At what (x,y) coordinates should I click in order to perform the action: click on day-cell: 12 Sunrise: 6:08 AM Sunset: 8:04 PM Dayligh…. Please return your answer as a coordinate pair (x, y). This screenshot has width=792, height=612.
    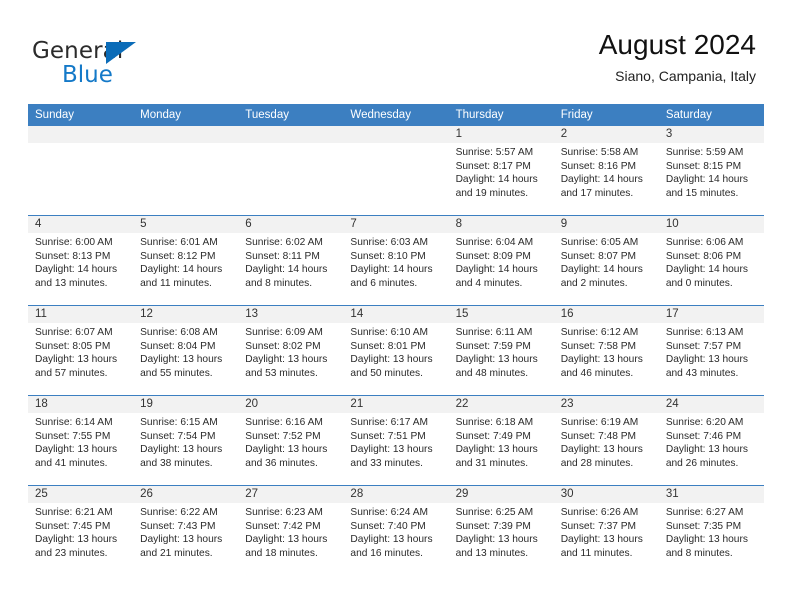
    Looking at the image, I should click on (186, 350).